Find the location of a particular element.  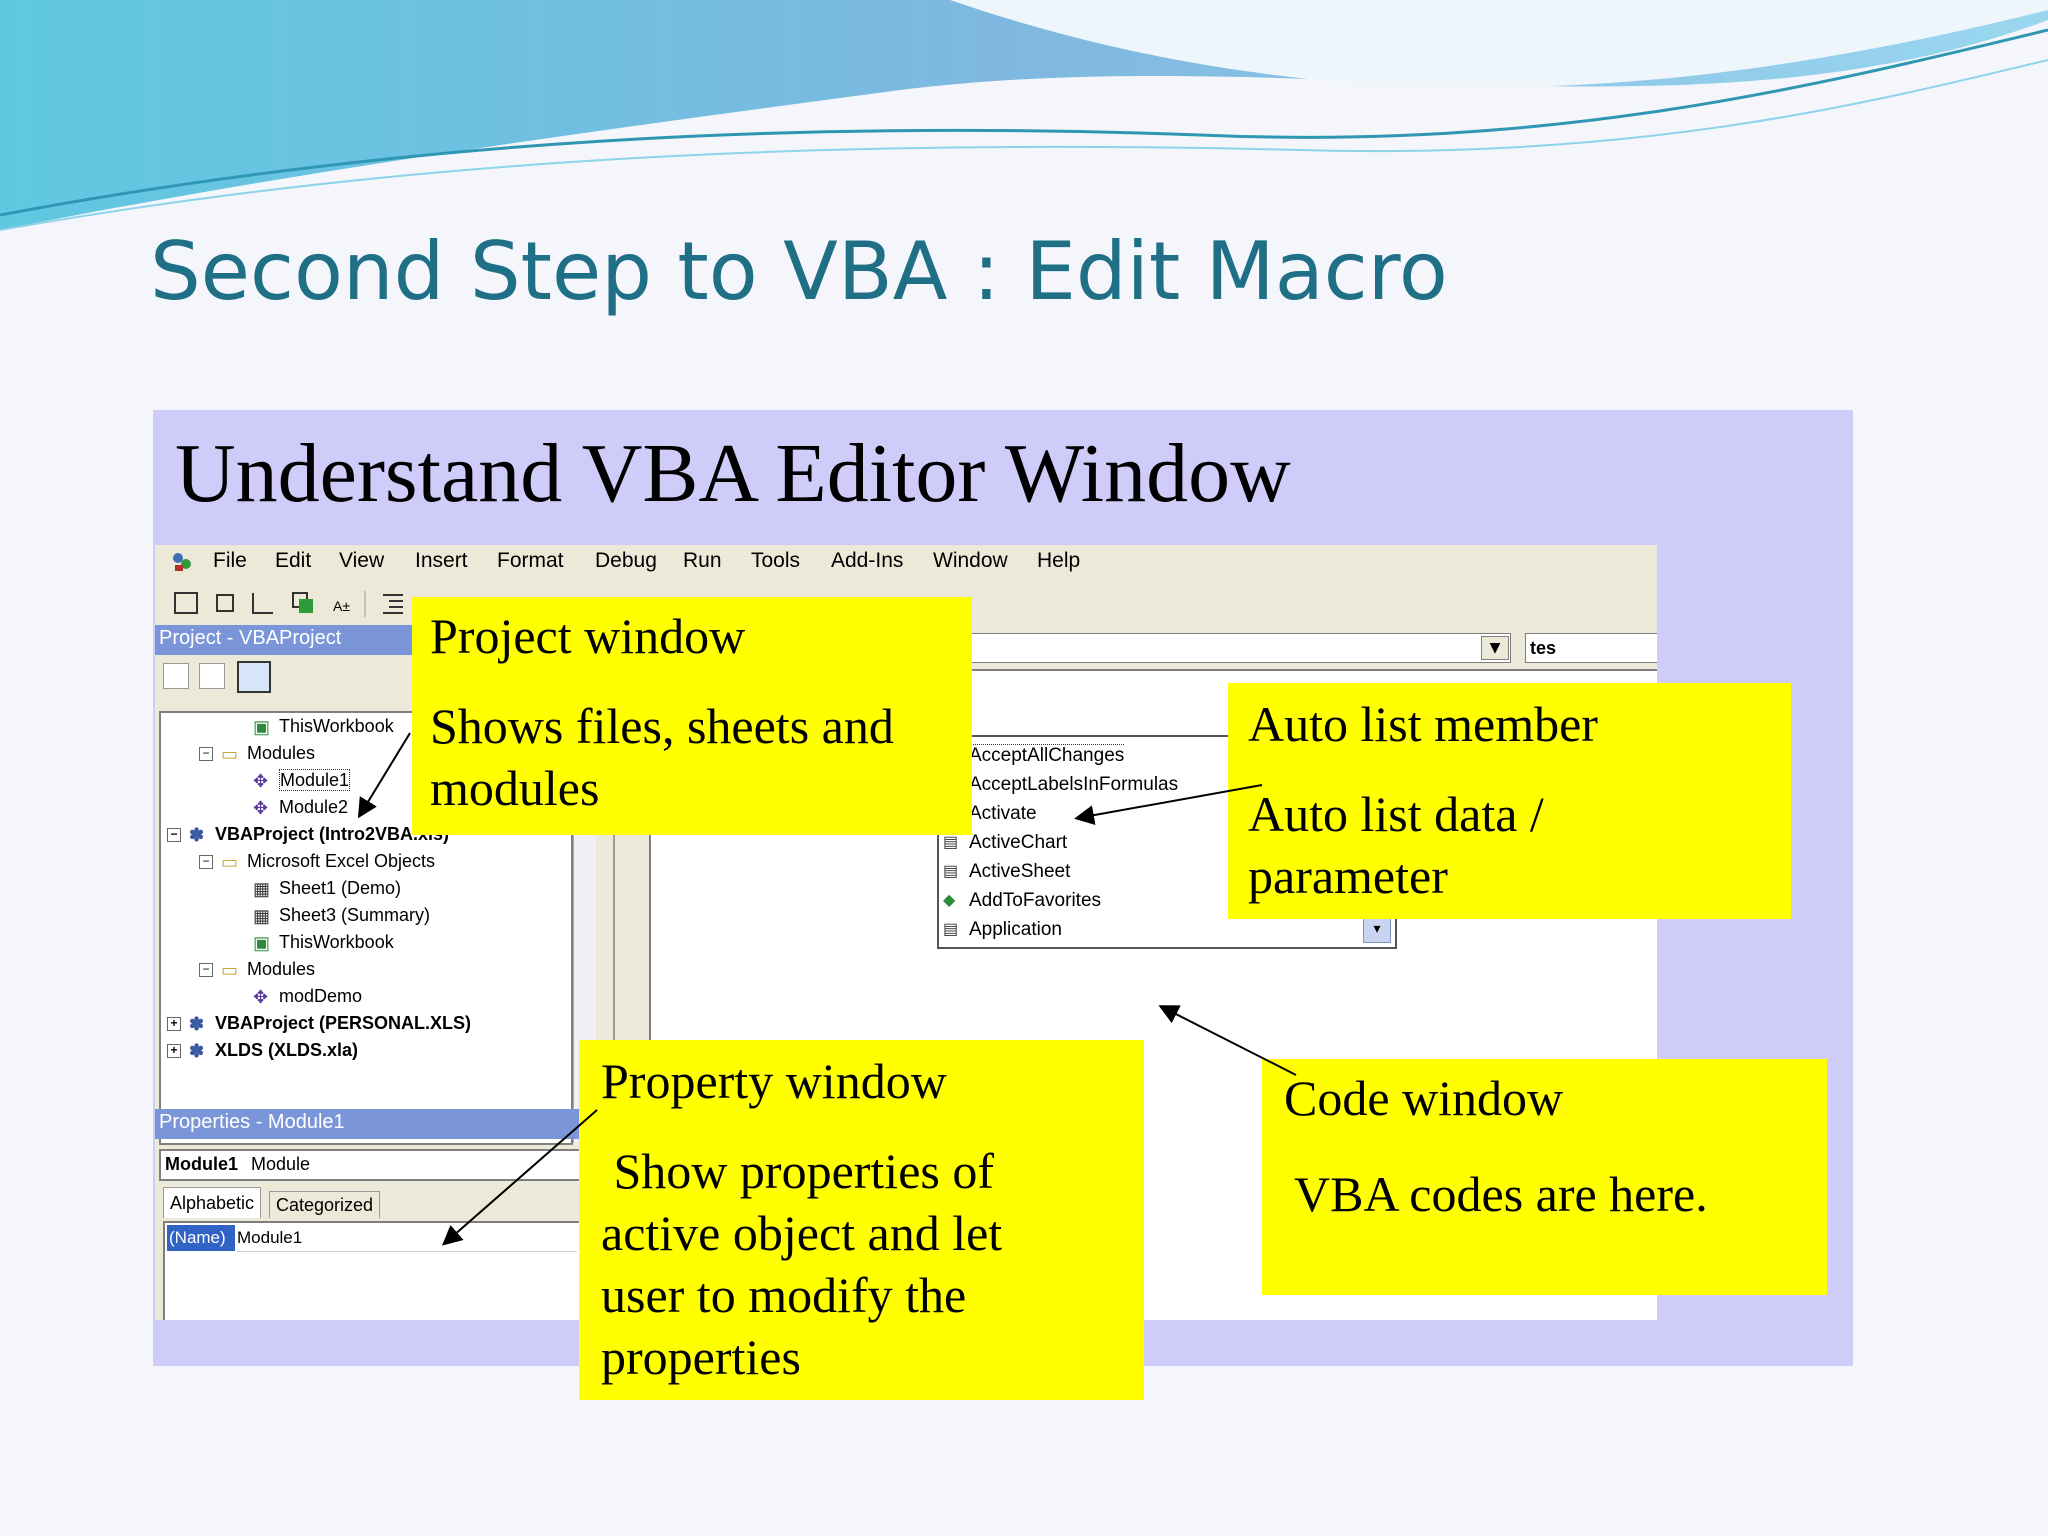

properties-object-type: Module is located at coordinates (281, 1164).